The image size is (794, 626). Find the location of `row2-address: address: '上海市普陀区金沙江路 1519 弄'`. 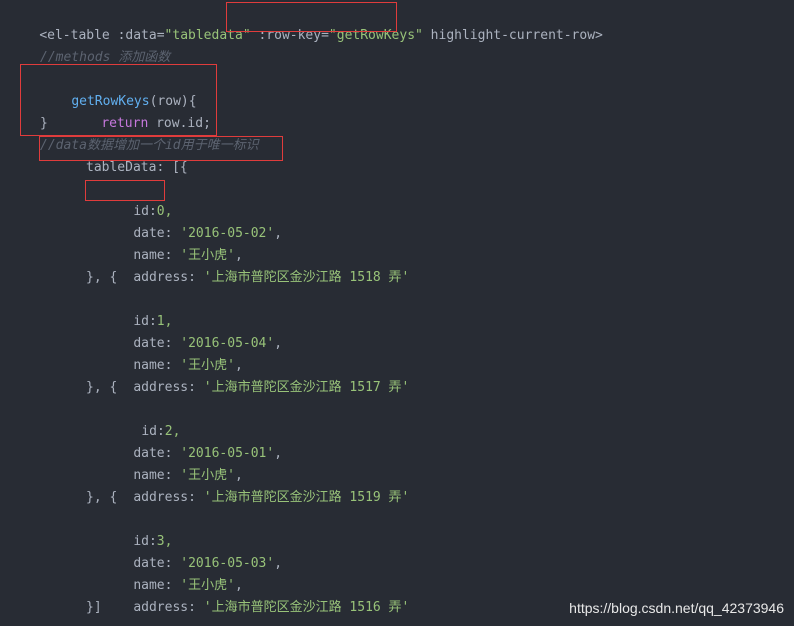

row2-address: address: '上海市普陀区金沙江路 1519 弄' is located at coordinates (255, 485).